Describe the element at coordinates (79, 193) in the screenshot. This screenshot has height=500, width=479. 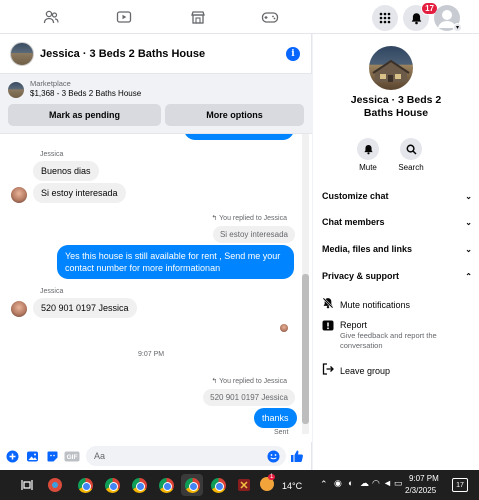
I see `message-bubble-incoming: Si estoy interesada` at that location.